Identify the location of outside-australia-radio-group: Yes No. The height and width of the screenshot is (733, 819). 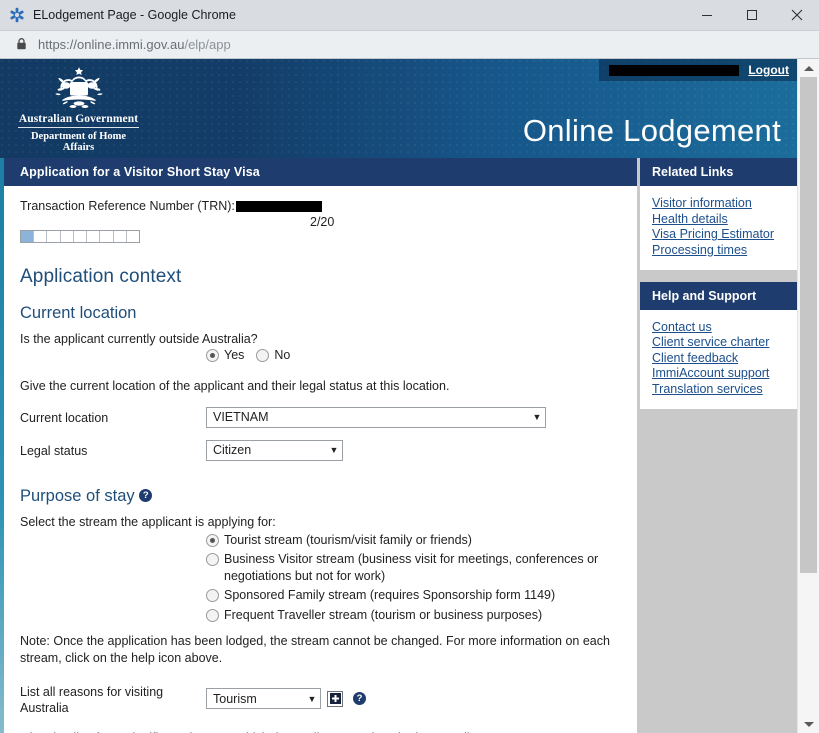
(320, 355).